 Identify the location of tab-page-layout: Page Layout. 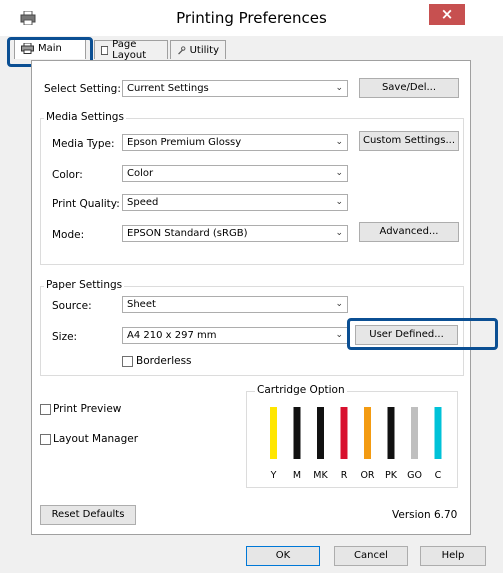
(131, 50).